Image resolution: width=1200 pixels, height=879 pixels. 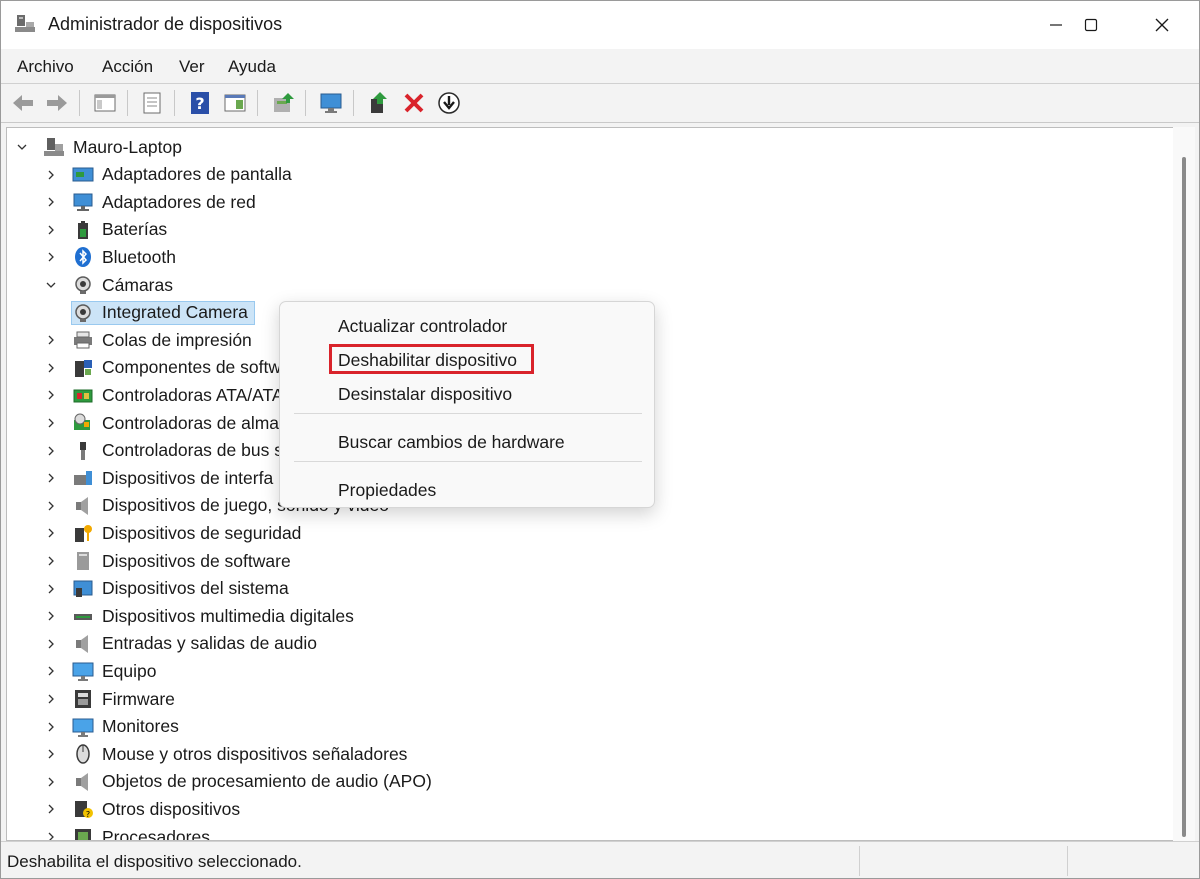 I want to click on tree-category-item: Dispositivos del sistema, so click(x=166, y=589).